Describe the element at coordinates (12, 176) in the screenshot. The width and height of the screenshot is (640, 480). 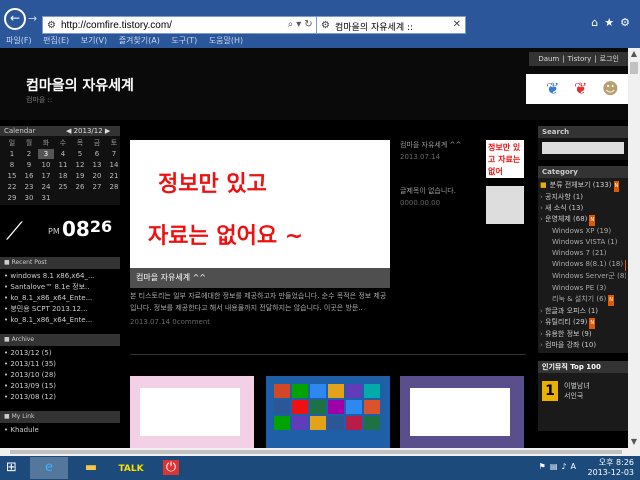
I see `calendar-day: 15` at that location.